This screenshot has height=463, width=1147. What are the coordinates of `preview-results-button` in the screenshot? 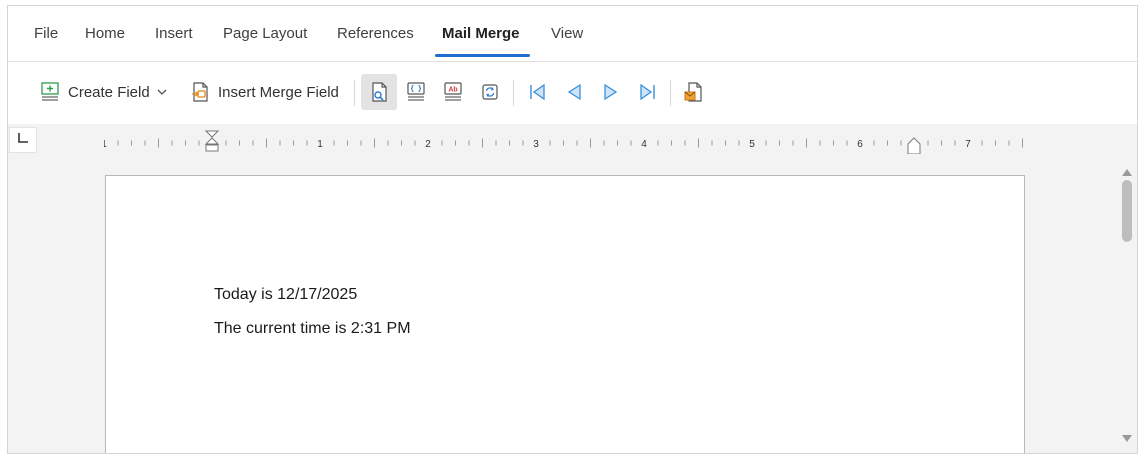 It's located at (379, 92).